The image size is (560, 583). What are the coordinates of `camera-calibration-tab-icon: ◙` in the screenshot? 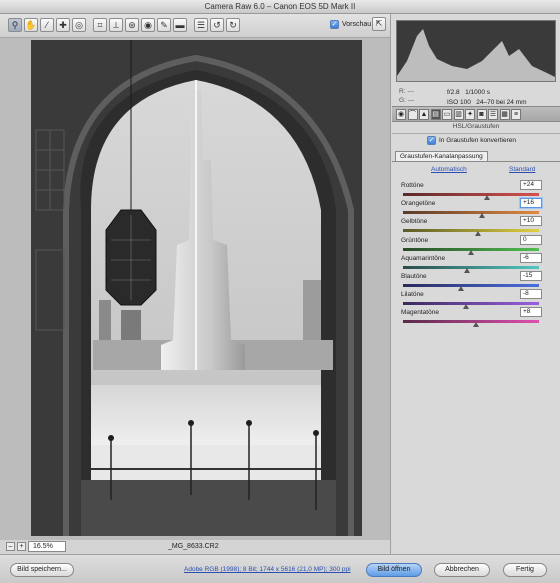 It's located at (481, 114).